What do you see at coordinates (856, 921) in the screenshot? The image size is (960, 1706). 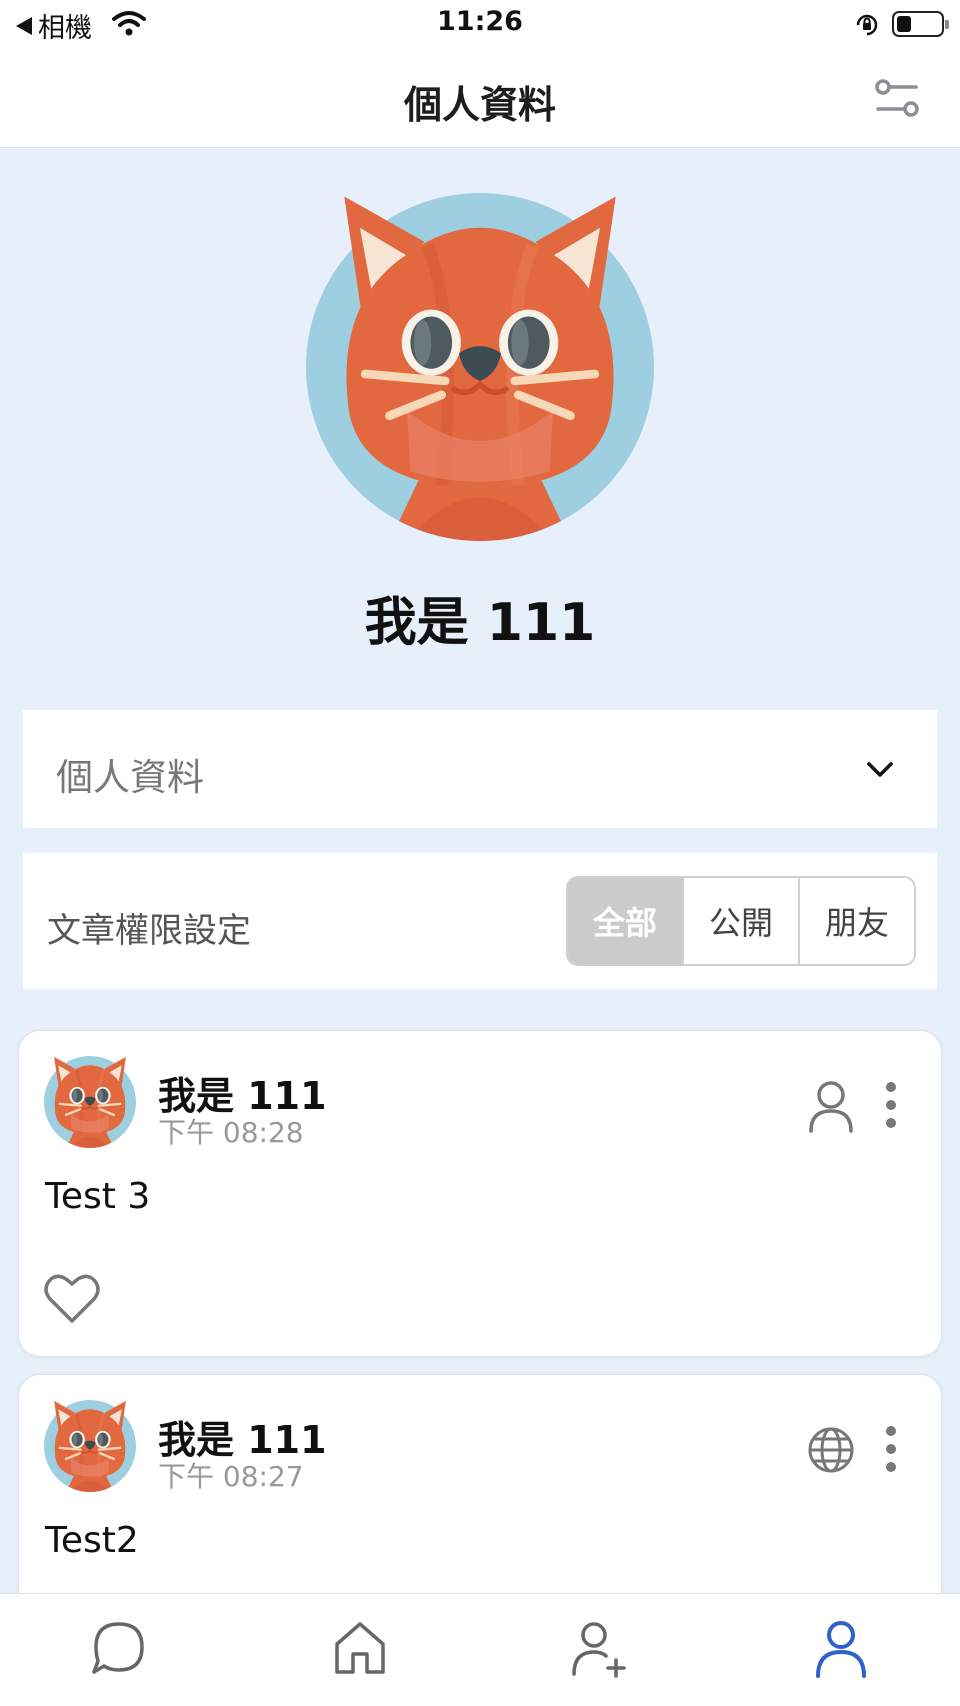 I see `segment-friends: 朋友` at bounding box center [856, 921].